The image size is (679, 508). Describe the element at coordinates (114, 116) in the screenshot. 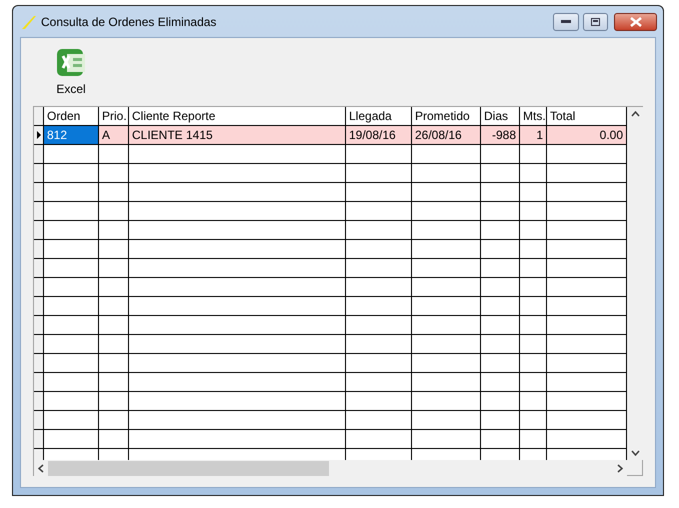

I see `column-header: Prio.` at that location.